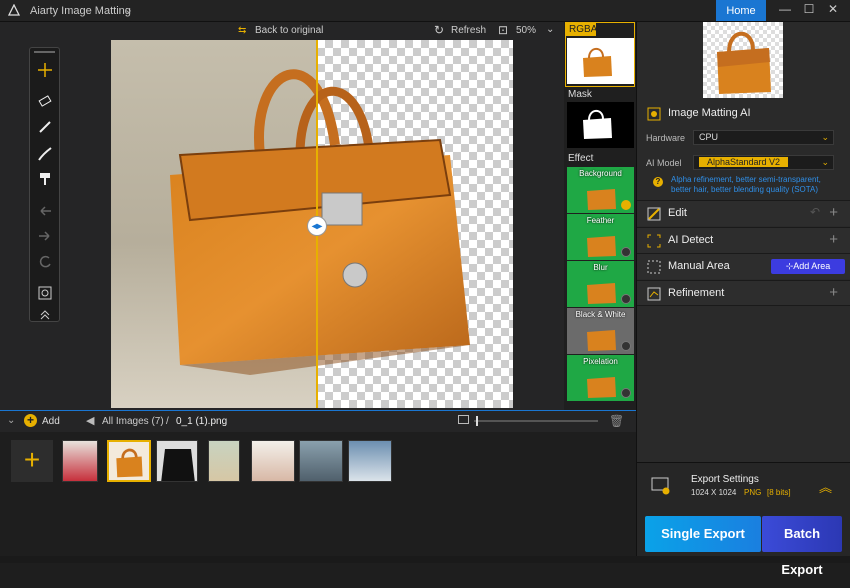 The height and width of the screenshot is (588, 850). Describe the element at coordinates (833, 239) in the screenshot. I see `ai-detect-expand-icon: +` at that location.